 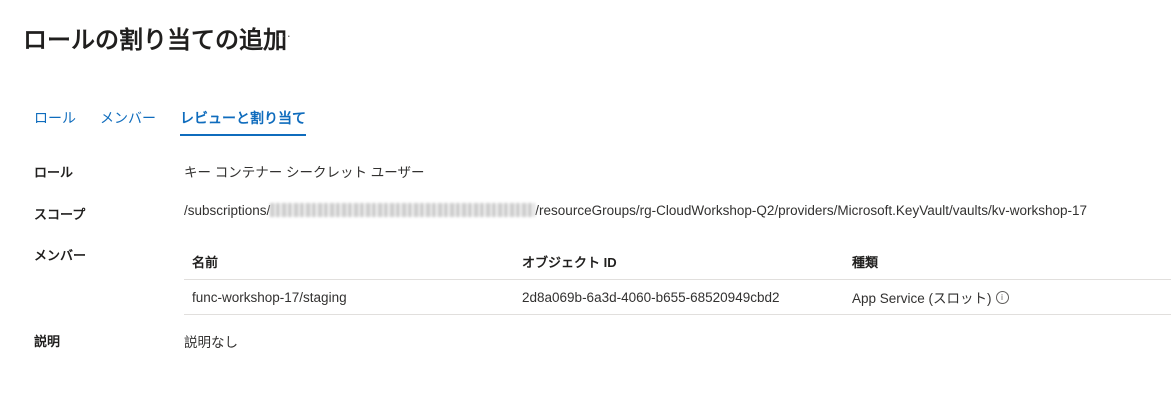 I want to click on scope-prefix: /subscriptions/, so click(x=227, y=210).